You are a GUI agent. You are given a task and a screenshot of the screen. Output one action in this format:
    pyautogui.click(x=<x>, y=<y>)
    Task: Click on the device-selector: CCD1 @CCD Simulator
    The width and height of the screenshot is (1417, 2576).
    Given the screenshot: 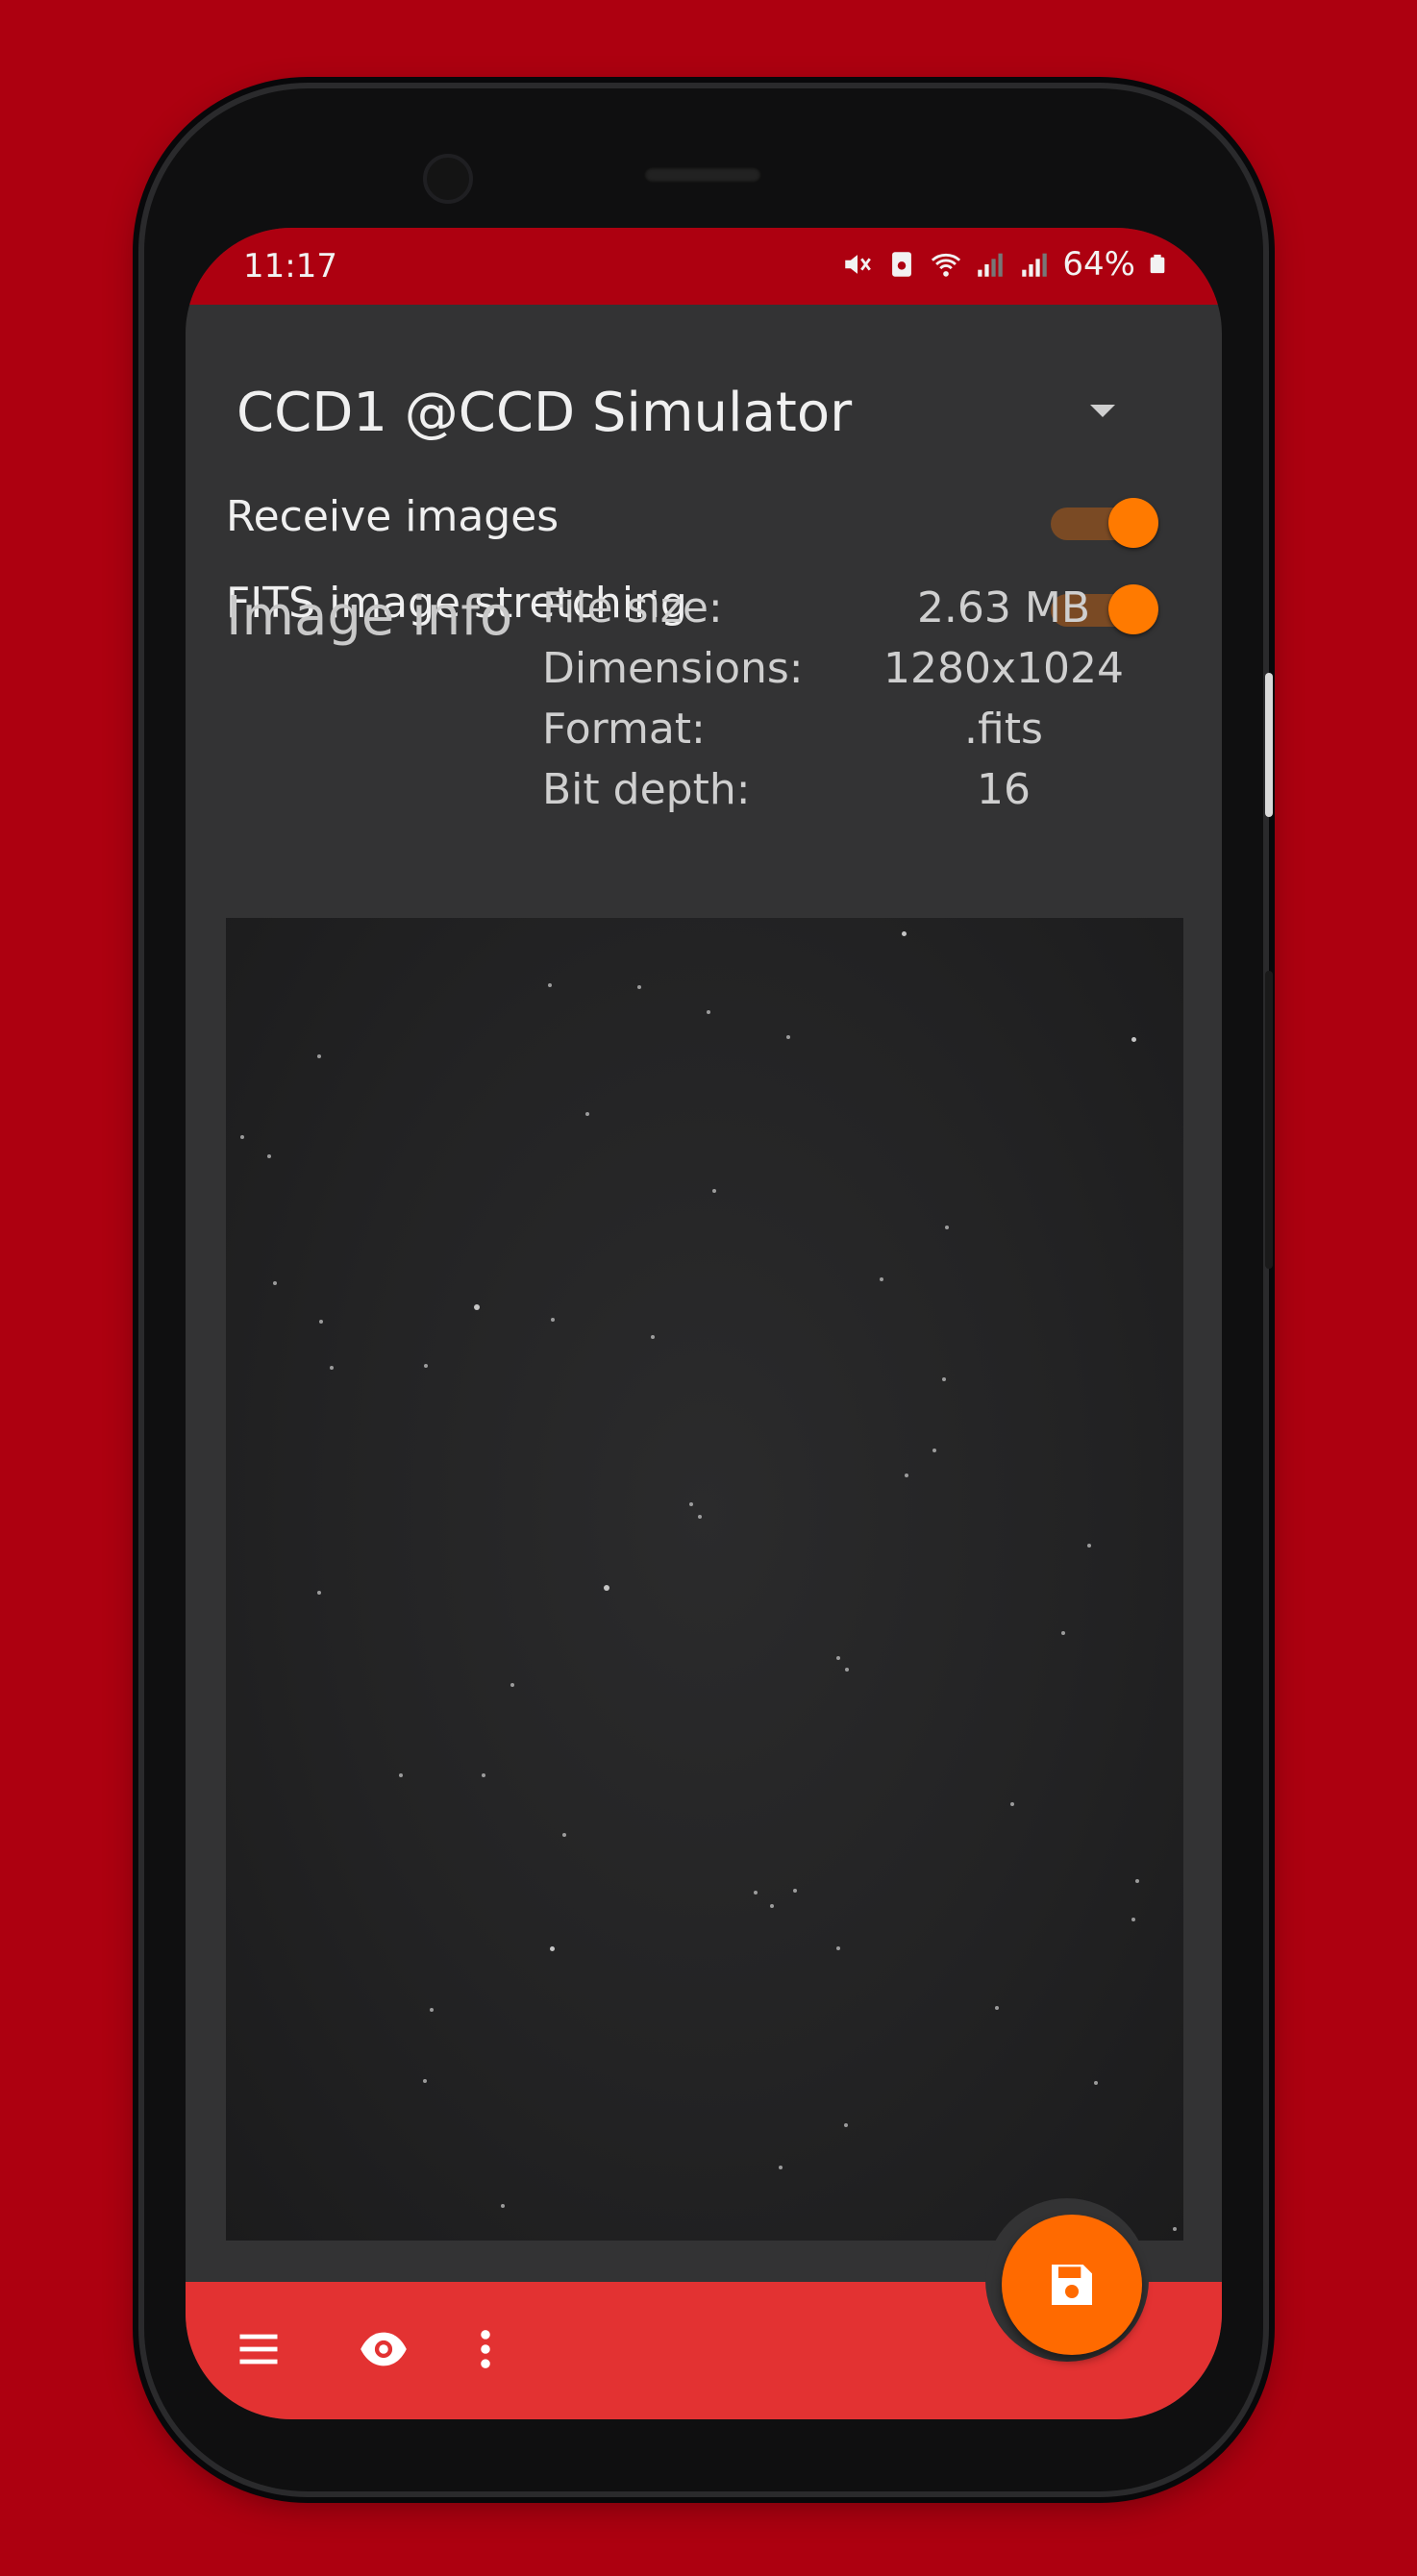 What is the action you would take?
    pyautogui.click(x=697, y=408)
    